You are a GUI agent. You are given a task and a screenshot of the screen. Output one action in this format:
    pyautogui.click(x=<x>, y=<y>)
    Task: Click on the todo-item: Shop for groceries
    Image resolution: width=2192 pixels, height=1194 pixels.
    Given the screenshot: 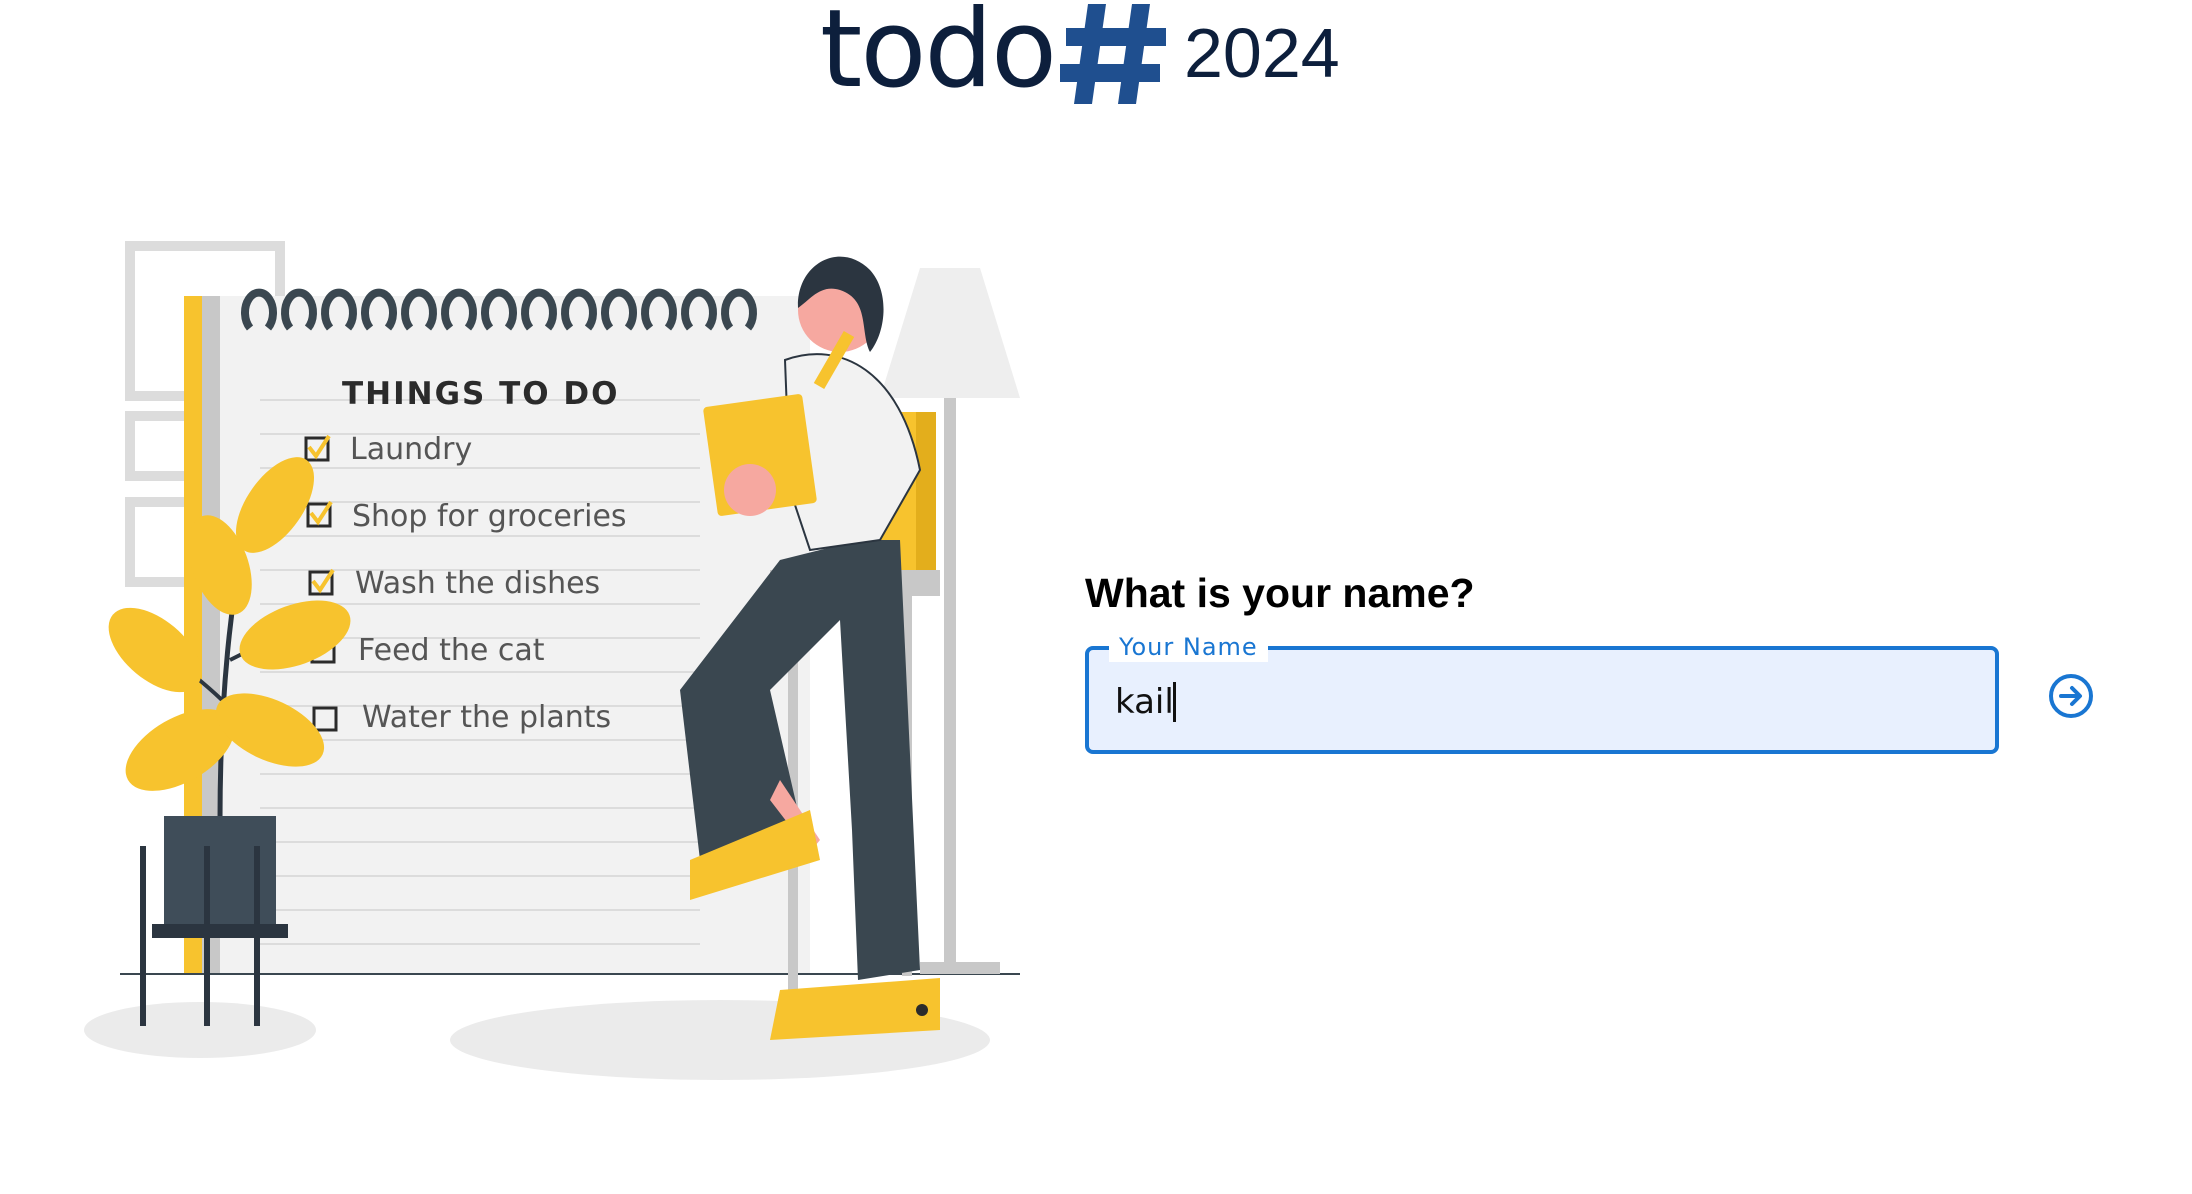 What is the action you would take?
    pyautogui.click(x=466, y=516)
    